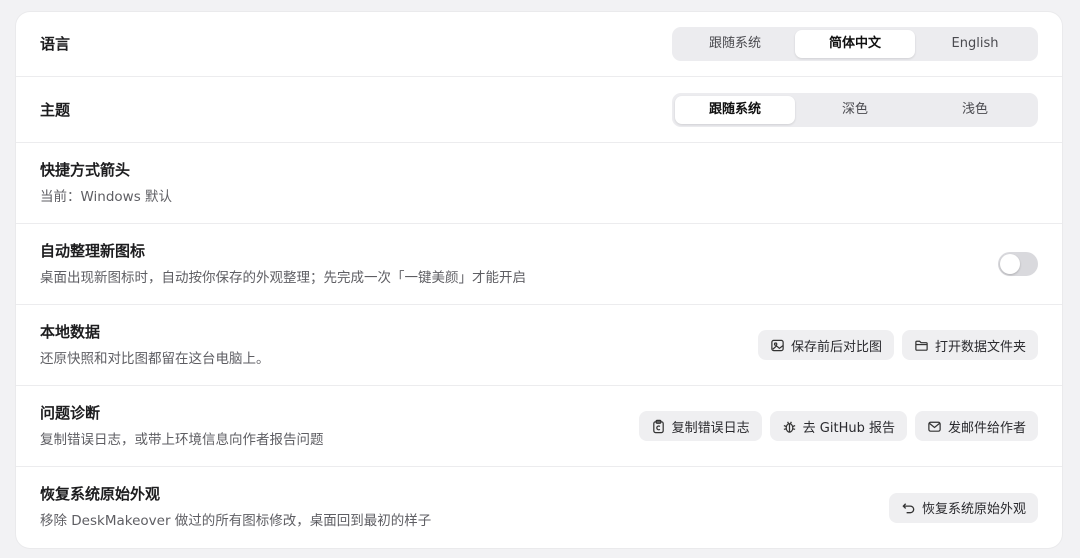  What do you see at coordinates (85, 169) in the screenshot?
I see `shortcut-arrow-title: 快捷方式箭头` at bounding box center [85, 169].